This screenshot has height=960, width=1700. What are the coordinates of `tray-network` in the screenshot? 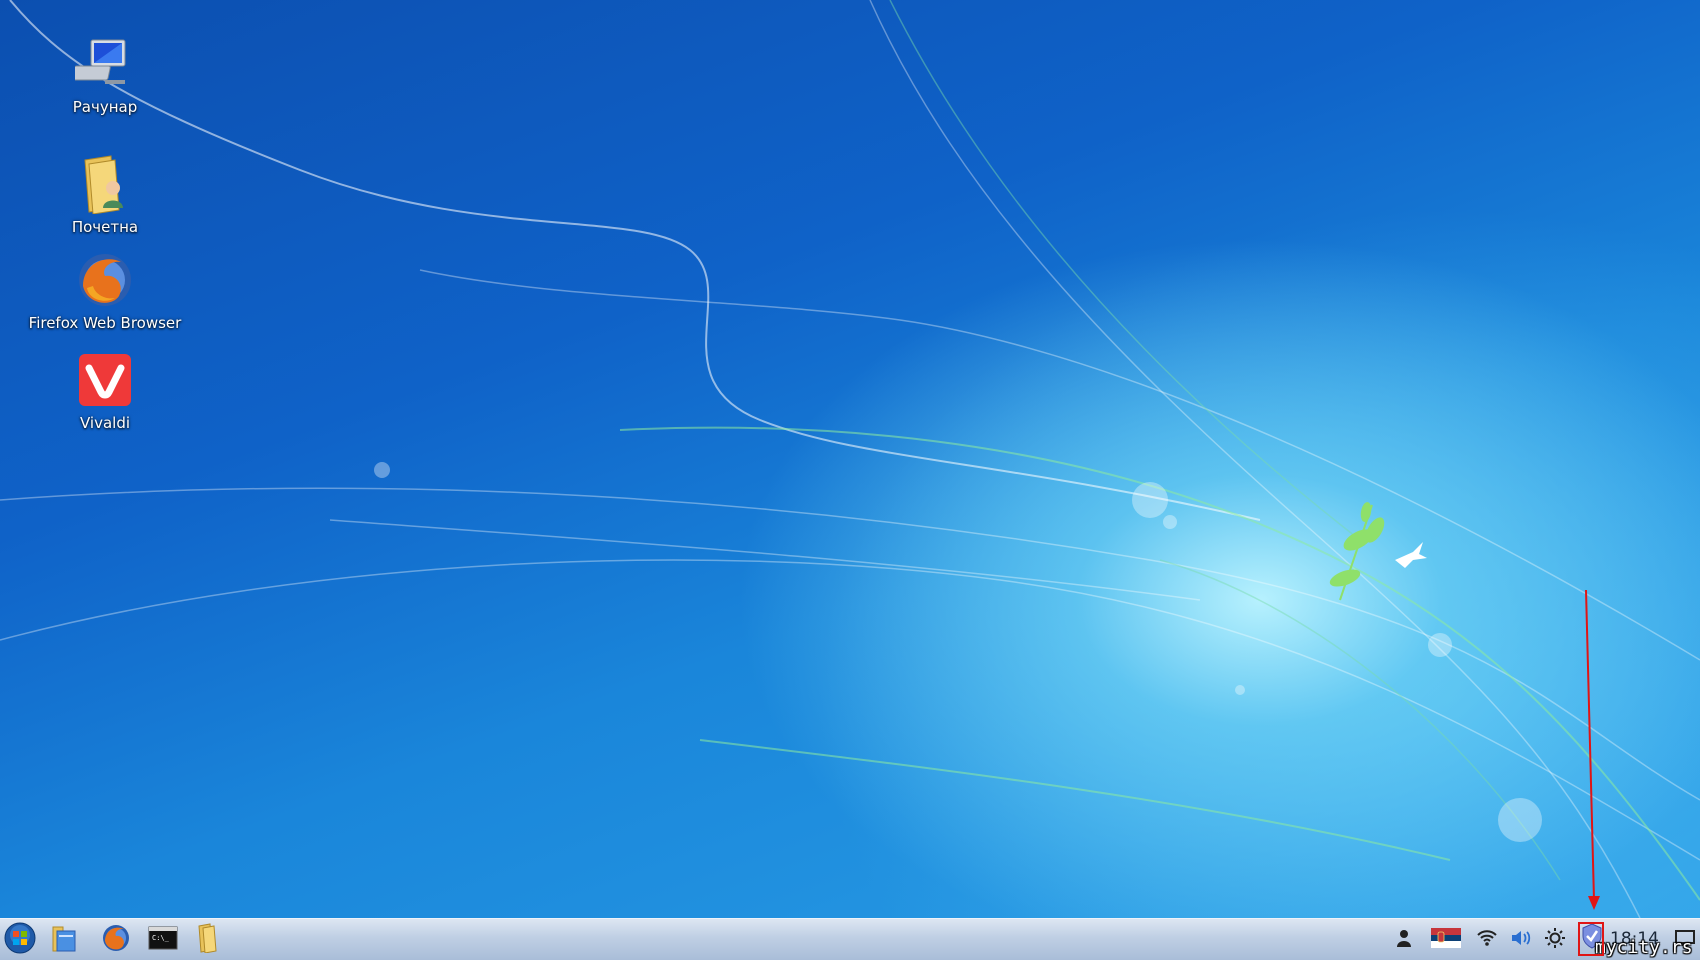 It's located at (1487, 940).